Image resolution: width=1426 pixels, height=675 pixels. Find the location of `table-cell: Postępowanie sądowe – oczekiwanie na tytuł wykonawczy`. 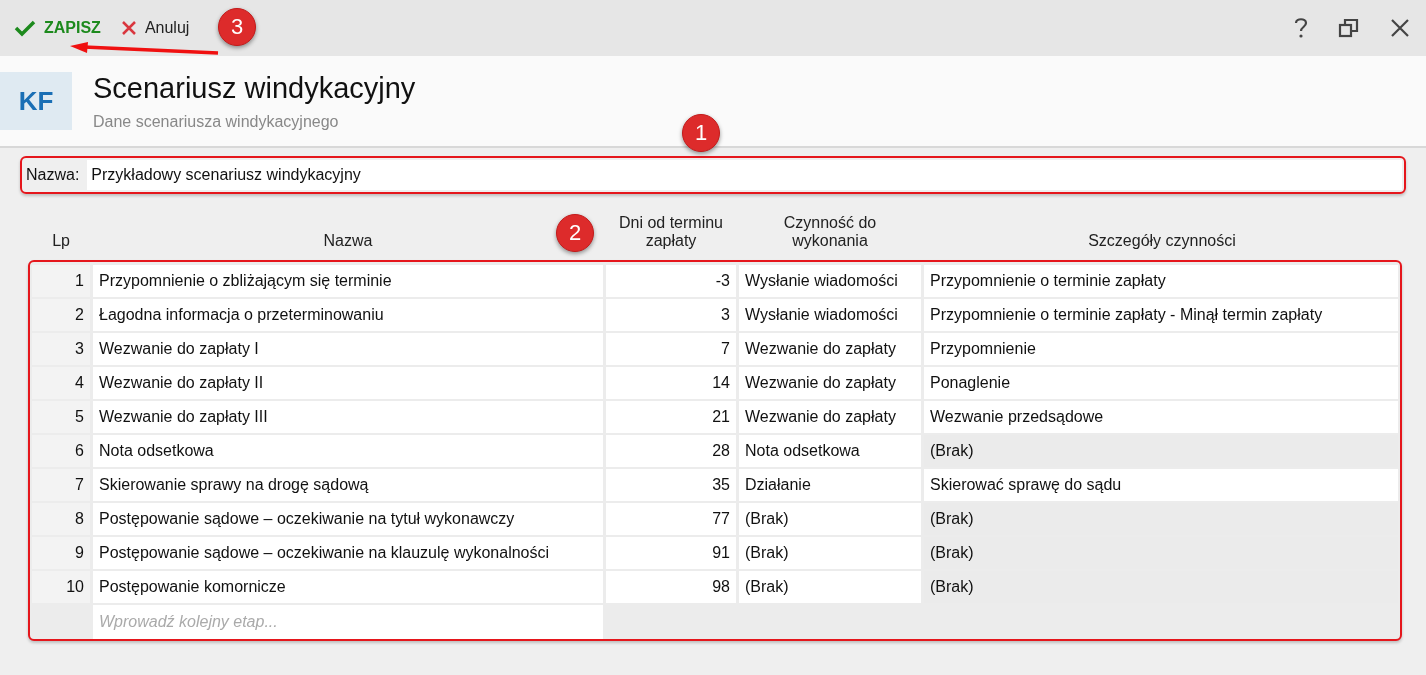

table-cell: Postępowanie sądowe – oczekiwanie na tytuł wykonawczy is located at coordinates (348, 519).